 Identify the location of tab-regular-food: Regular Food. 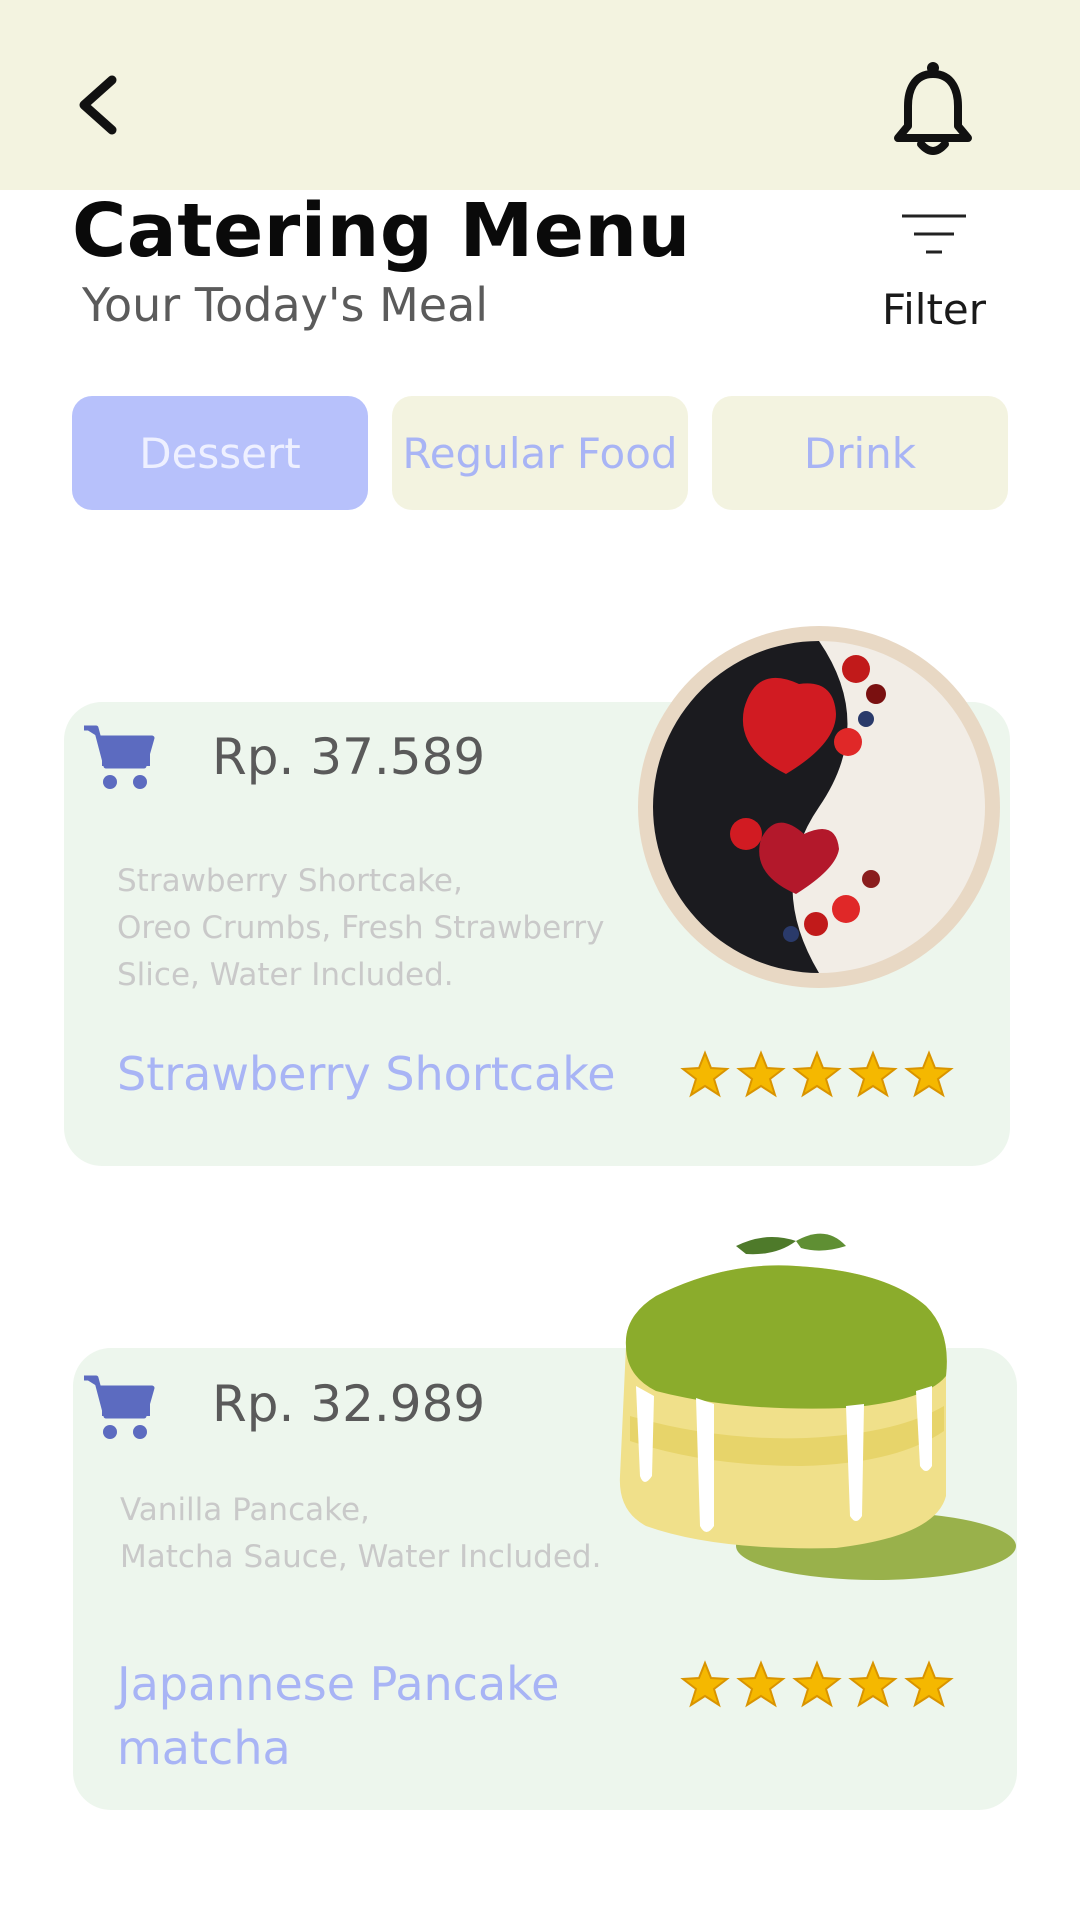
(540, 453).